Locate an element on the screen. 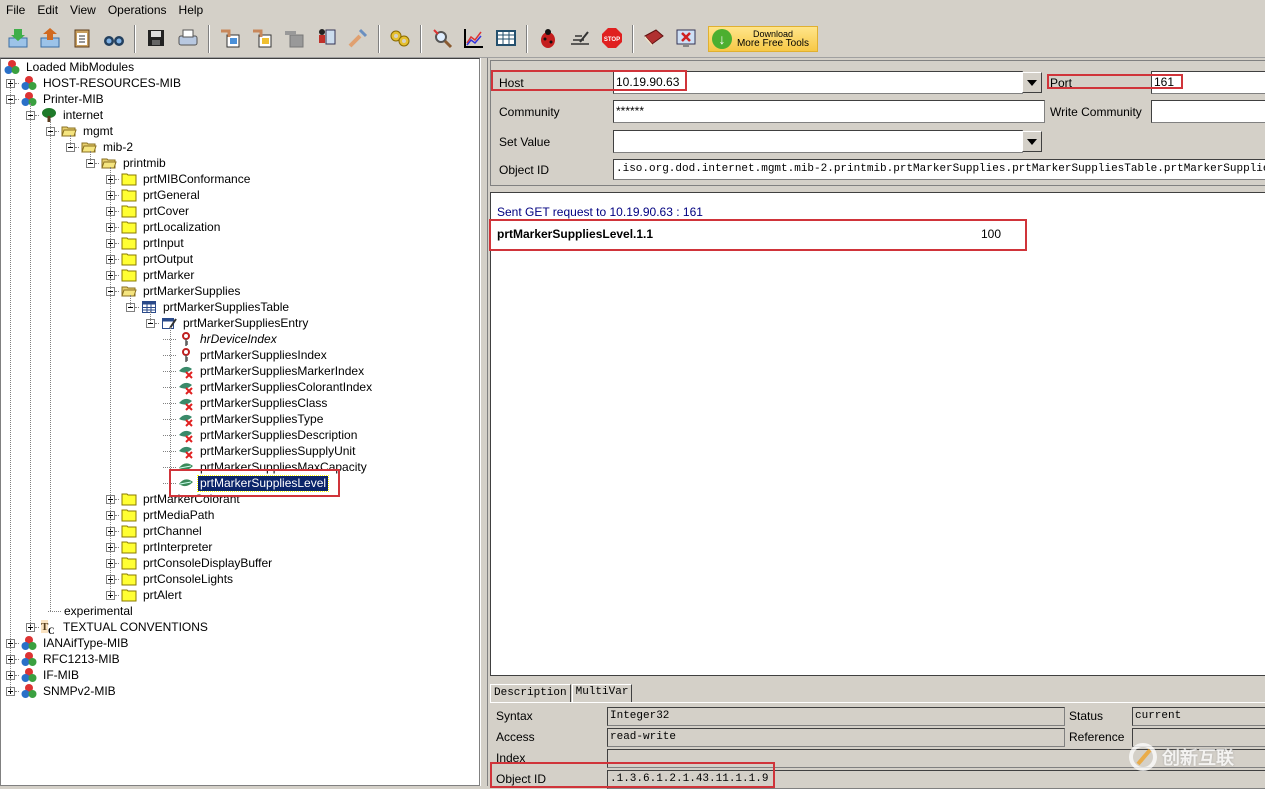  object-id-label-desc: Object ID is located at coordinates (521, 779).